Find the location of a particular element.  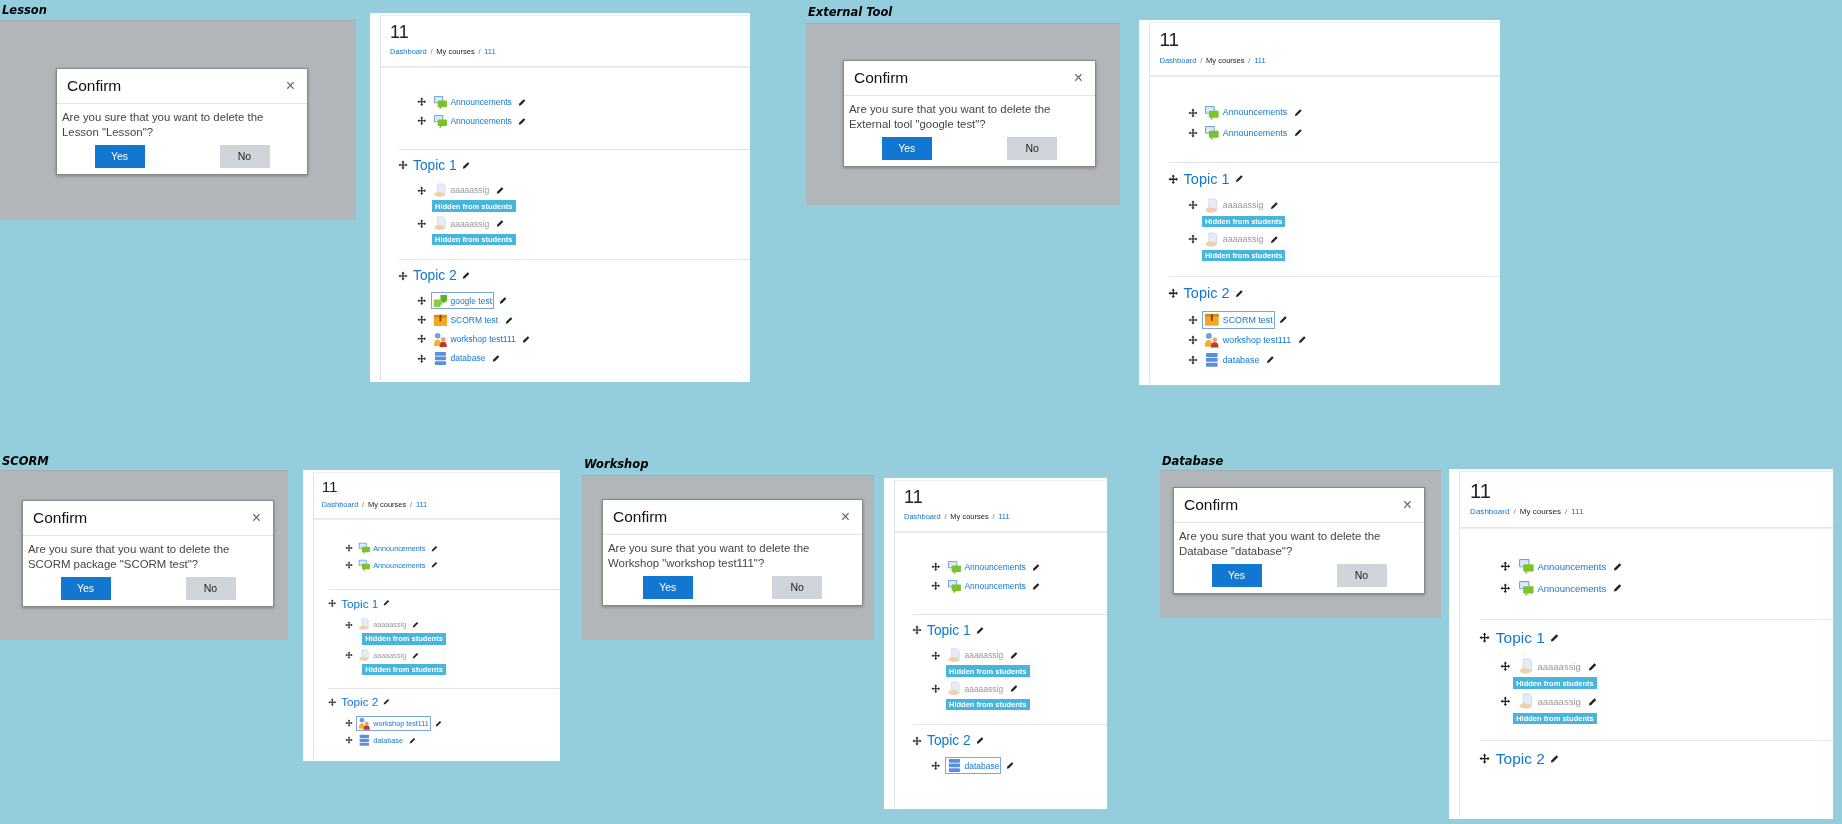

breadcrumb-link: 111 is located at coordinates (1577, 511).